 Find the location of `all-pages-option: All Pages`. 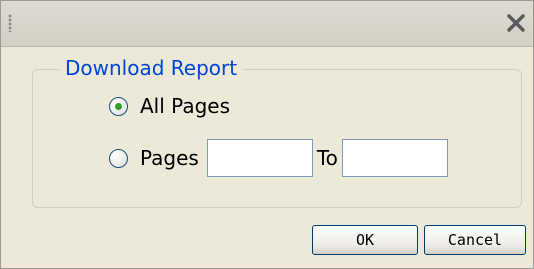

all-pages-option: All Pages is located at coordinates (169, 106).